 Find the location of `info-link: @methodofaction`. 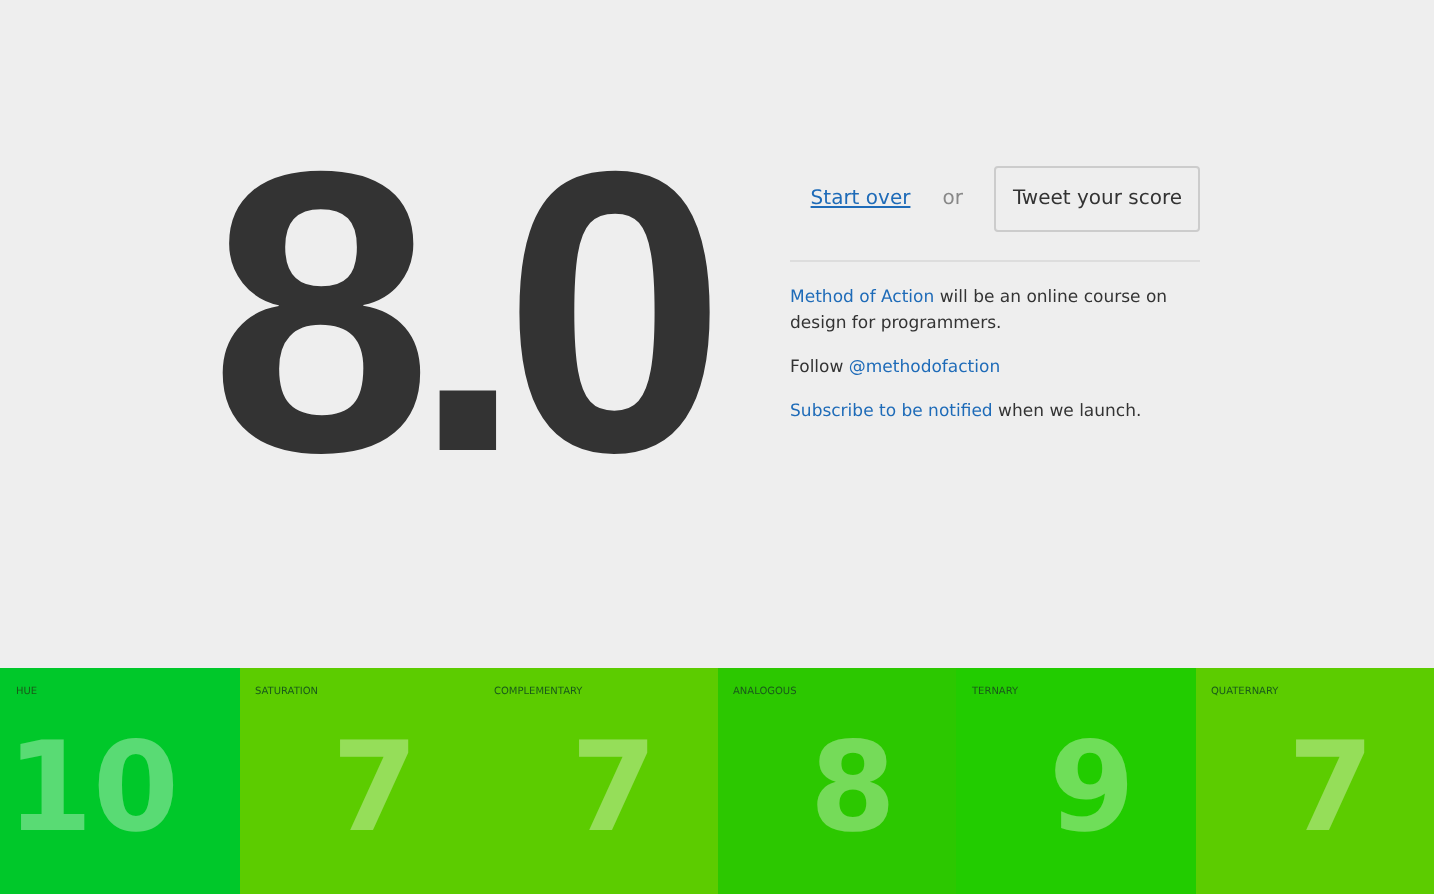

info-link: @methodofaction is located at coordinates (924, 368).